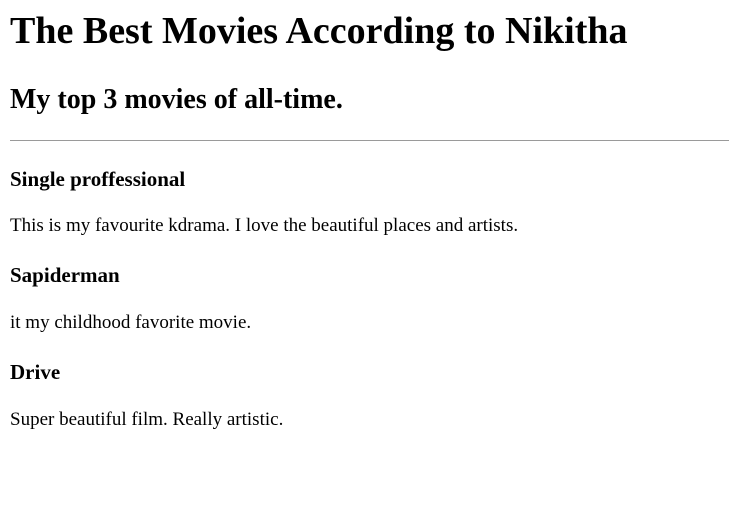 This screenshot has height=518, width=730. I want to click on movie-description-3: Super beautiful film. Really artistic., so click(147, 419).